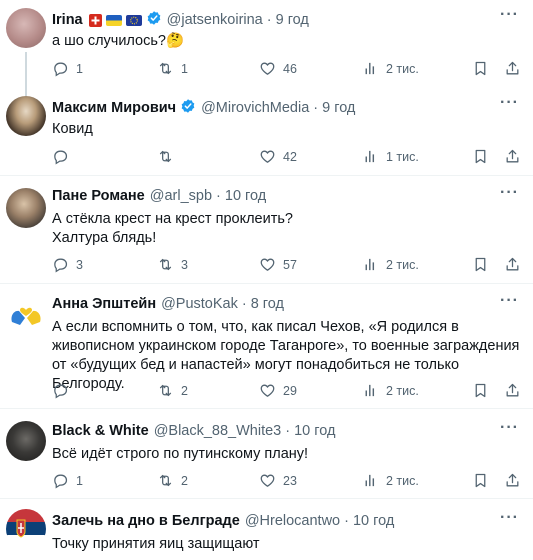 The width and height of the screenshot is (533, 560). I want to click on timestamp: 8 год, so click(267, 304).